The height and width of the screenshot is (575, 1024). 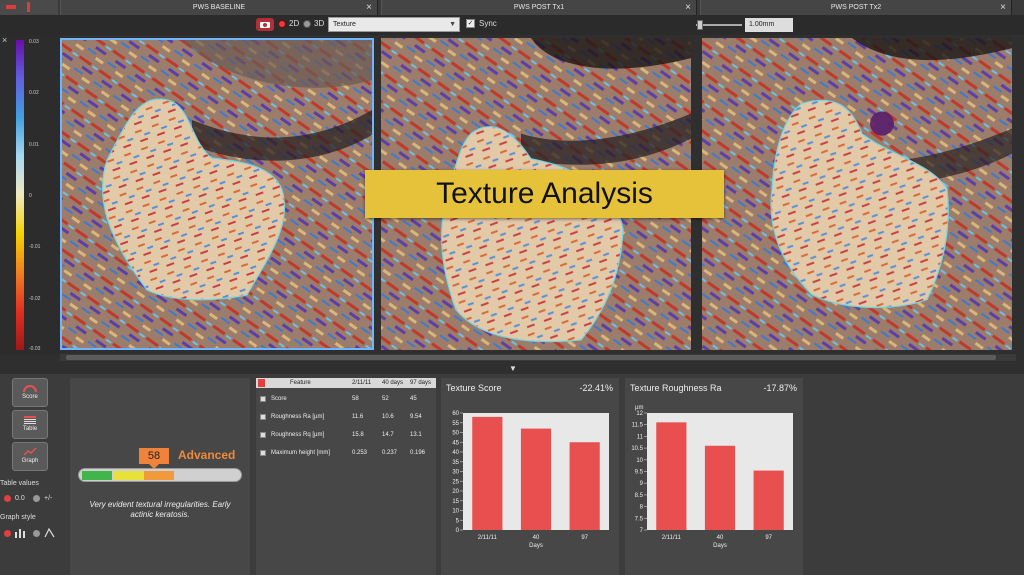 I want to click on y-tick-label: 11, so click(x=640, y=437).